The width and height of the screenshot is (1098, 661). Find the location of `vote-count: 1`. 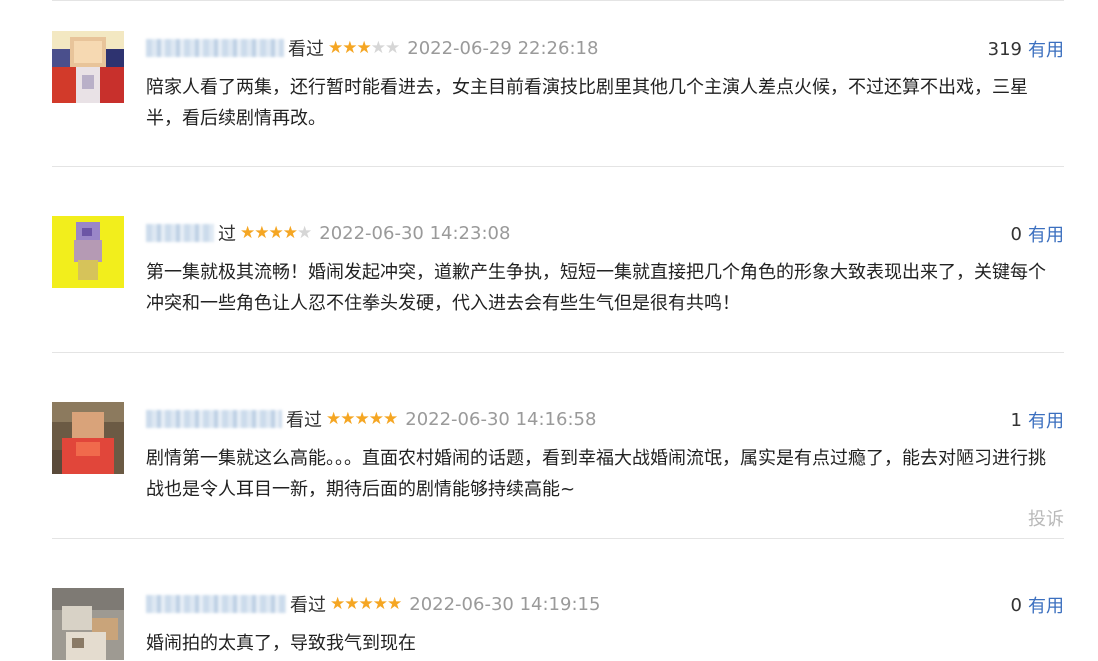

vote-count: 1 is located at coordinates (1016, 420).